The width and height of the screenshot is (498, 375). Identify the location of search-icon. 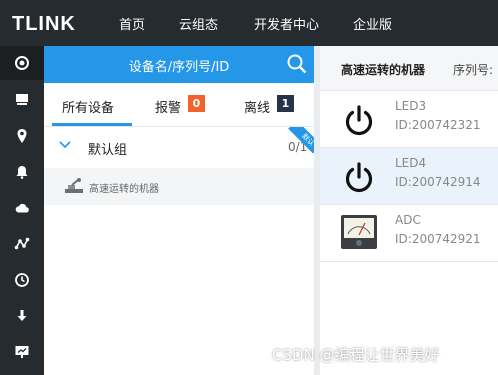
(297, 64).